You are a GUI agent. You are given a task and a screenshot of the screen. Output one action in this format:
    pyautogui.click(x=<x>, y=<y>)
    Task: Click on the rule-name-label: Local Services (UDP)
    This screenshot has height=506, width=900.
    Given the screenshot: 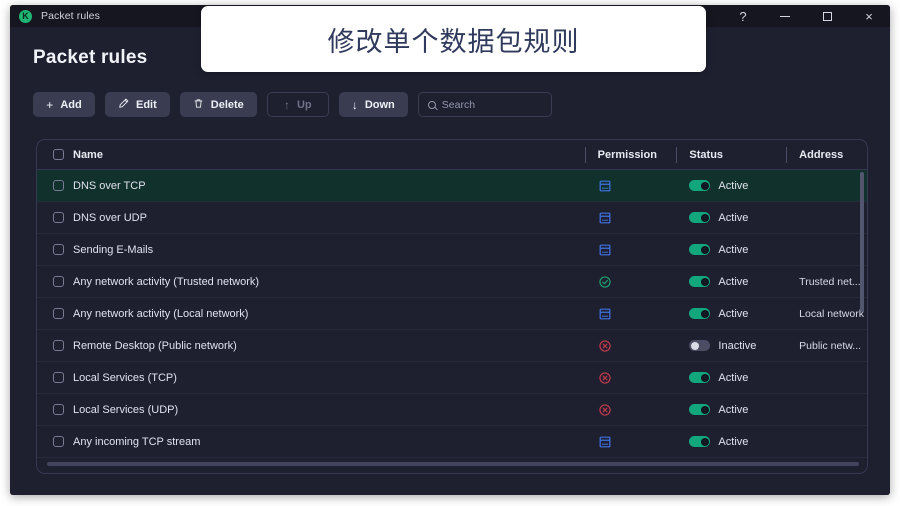 What is the action you would take?
    pyautogui.click(x=126, y=409)
    